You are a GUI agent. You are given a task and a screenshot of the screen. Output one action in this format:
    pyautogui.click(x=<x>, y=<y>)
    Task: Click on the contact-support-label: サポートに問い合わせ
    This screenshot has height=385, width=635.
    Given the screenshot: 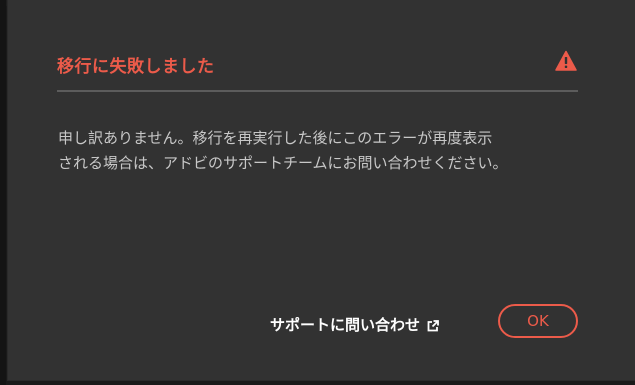 What is the action you would take?
    pyautogui.click(x=345, y=324)
    